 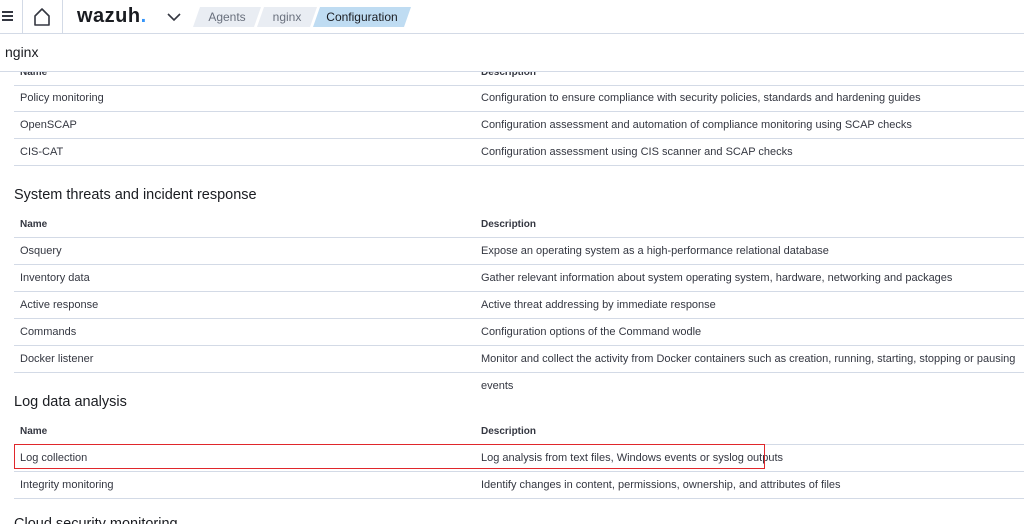 I want to click on row-name: Active response, so click(x=59, y=305).